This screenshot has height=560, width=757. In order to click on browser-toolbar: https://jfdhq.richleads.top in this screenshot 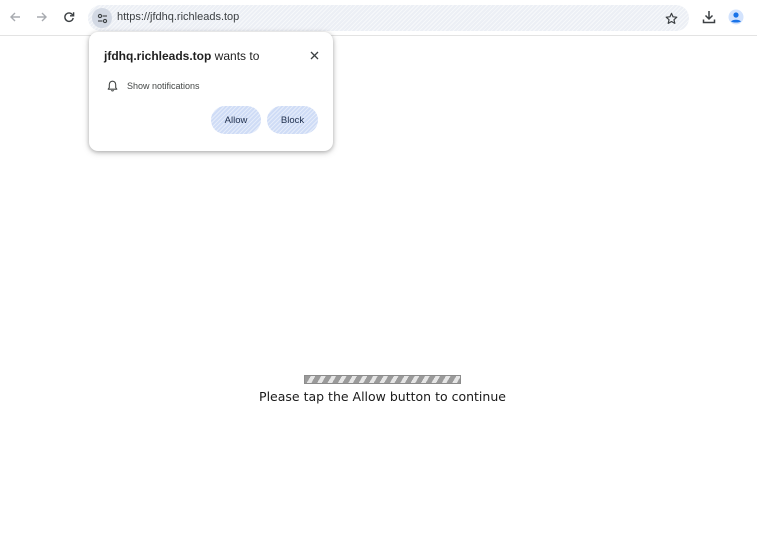, I will do `click(378, 18)`.